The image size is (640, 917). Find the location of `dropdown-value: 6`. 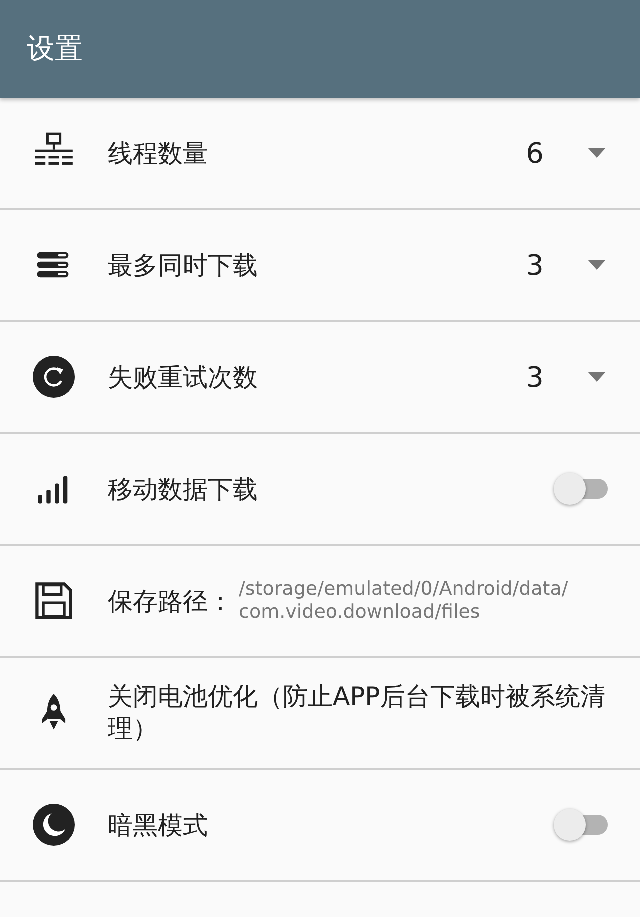

dropdown-value: 6 is located at coordinates (535, 153).